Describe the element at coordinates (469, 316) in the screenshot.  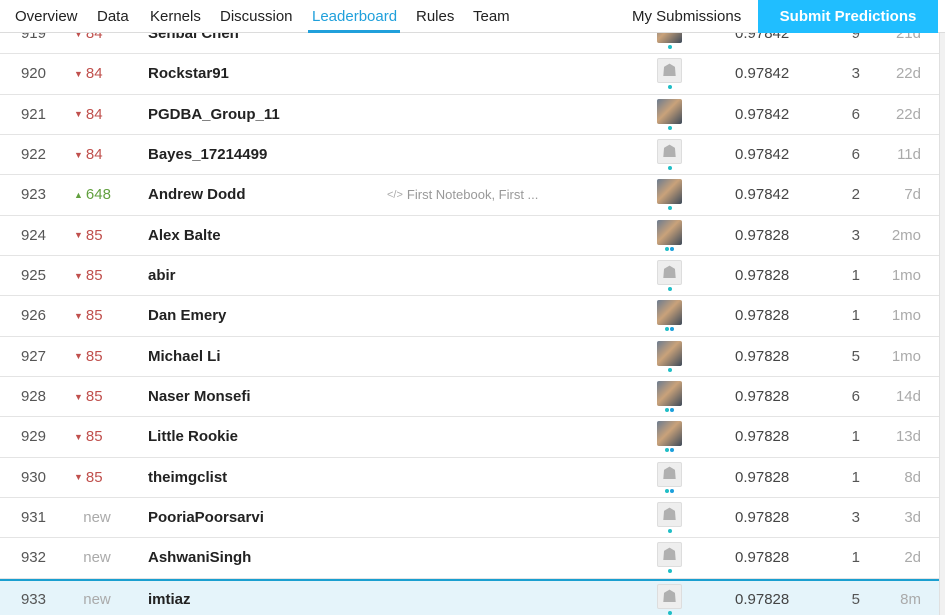
I see `table-row: 926 ▼ 85 Dan Emery 0.97828 1 1mo` at that location.